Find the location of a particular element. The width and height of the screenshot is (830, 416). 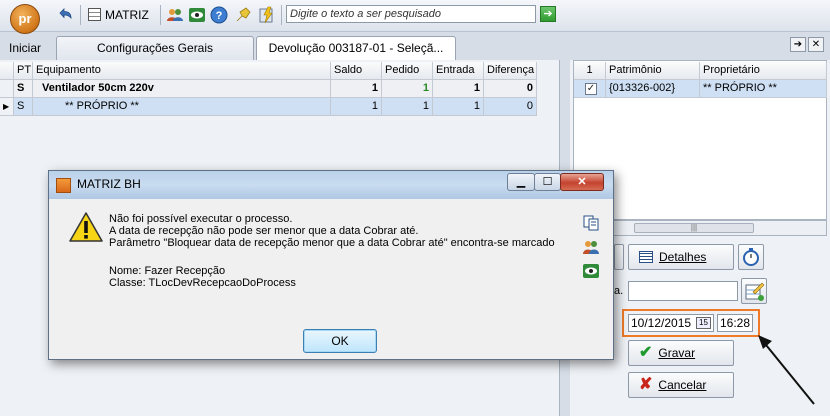

row-checkbox: ✓ is located at coordinates (590, 89).